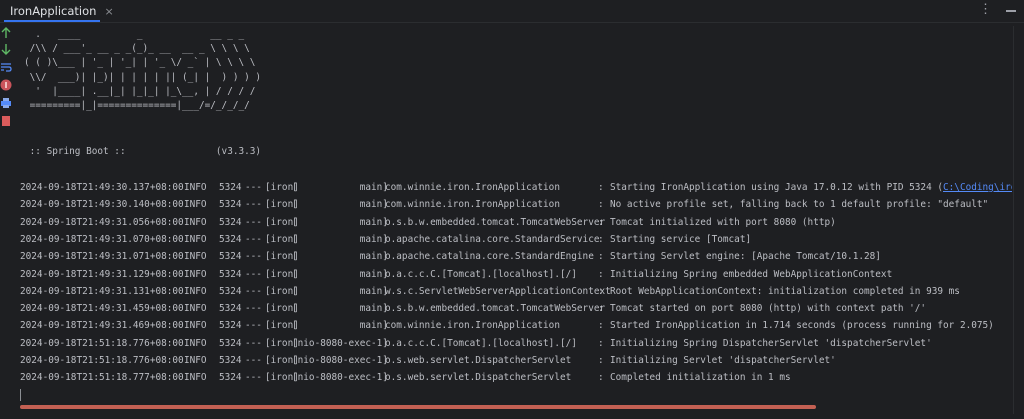 The height and width of the screenshot is (419, 1024). What do you see at coordinates (6, 33) in the screenshot?
I see `rerun-up-icon` at bounding box center [6, 33].